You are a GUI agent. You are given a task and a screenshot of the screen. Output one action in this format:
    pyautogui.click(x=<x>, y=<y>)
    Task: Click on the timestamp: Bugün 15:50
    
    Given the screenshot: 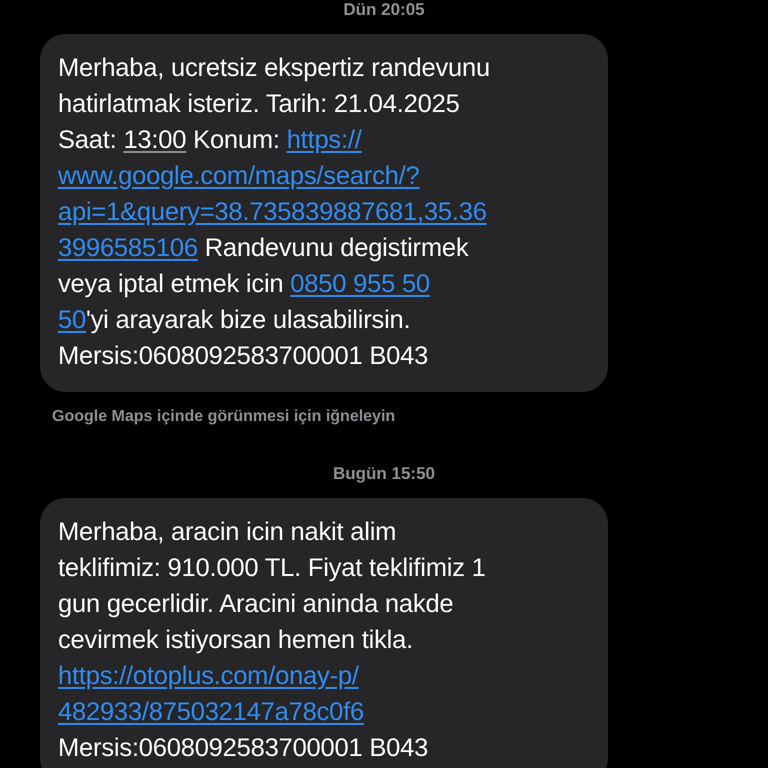 What is the action you would take?
    pyautogui.click(x=384, y=474)
    